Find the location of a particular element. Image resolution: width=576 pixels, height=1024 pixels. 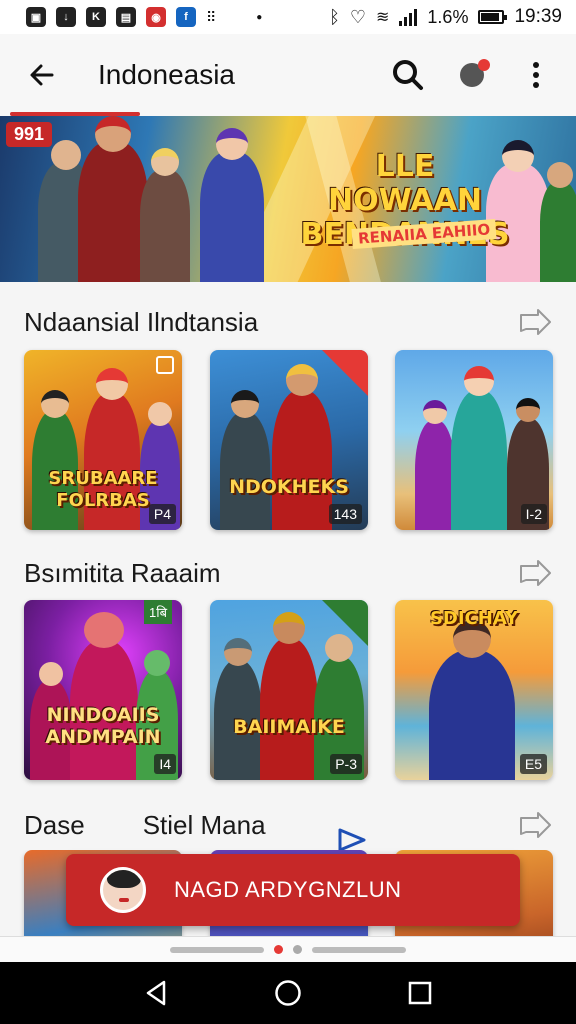

card-count: P4 is located at coordinates (162, 514).